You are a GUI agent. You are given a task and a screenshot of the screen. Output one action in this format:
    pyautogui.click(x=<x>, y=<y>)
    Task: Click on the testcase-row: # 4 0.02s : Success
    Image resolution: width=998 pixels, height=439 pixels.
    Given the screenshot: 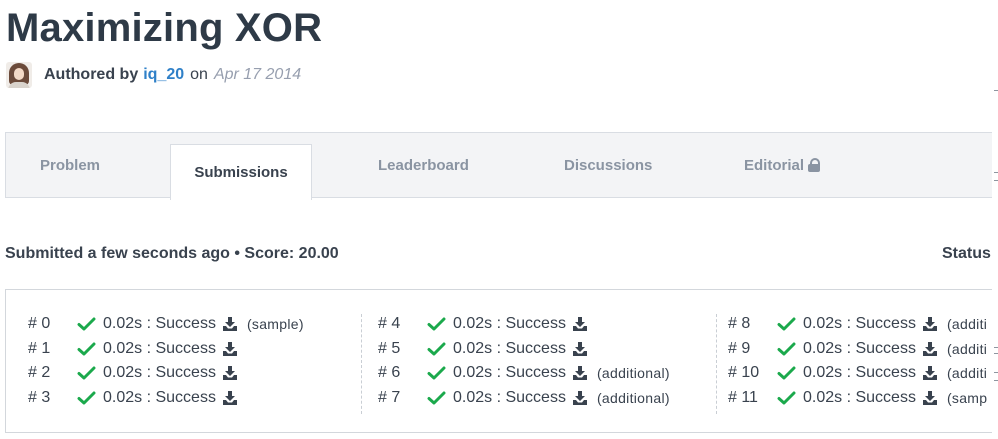 What is the action you would take?
    pyautogui.click(x=528, y=324)
    